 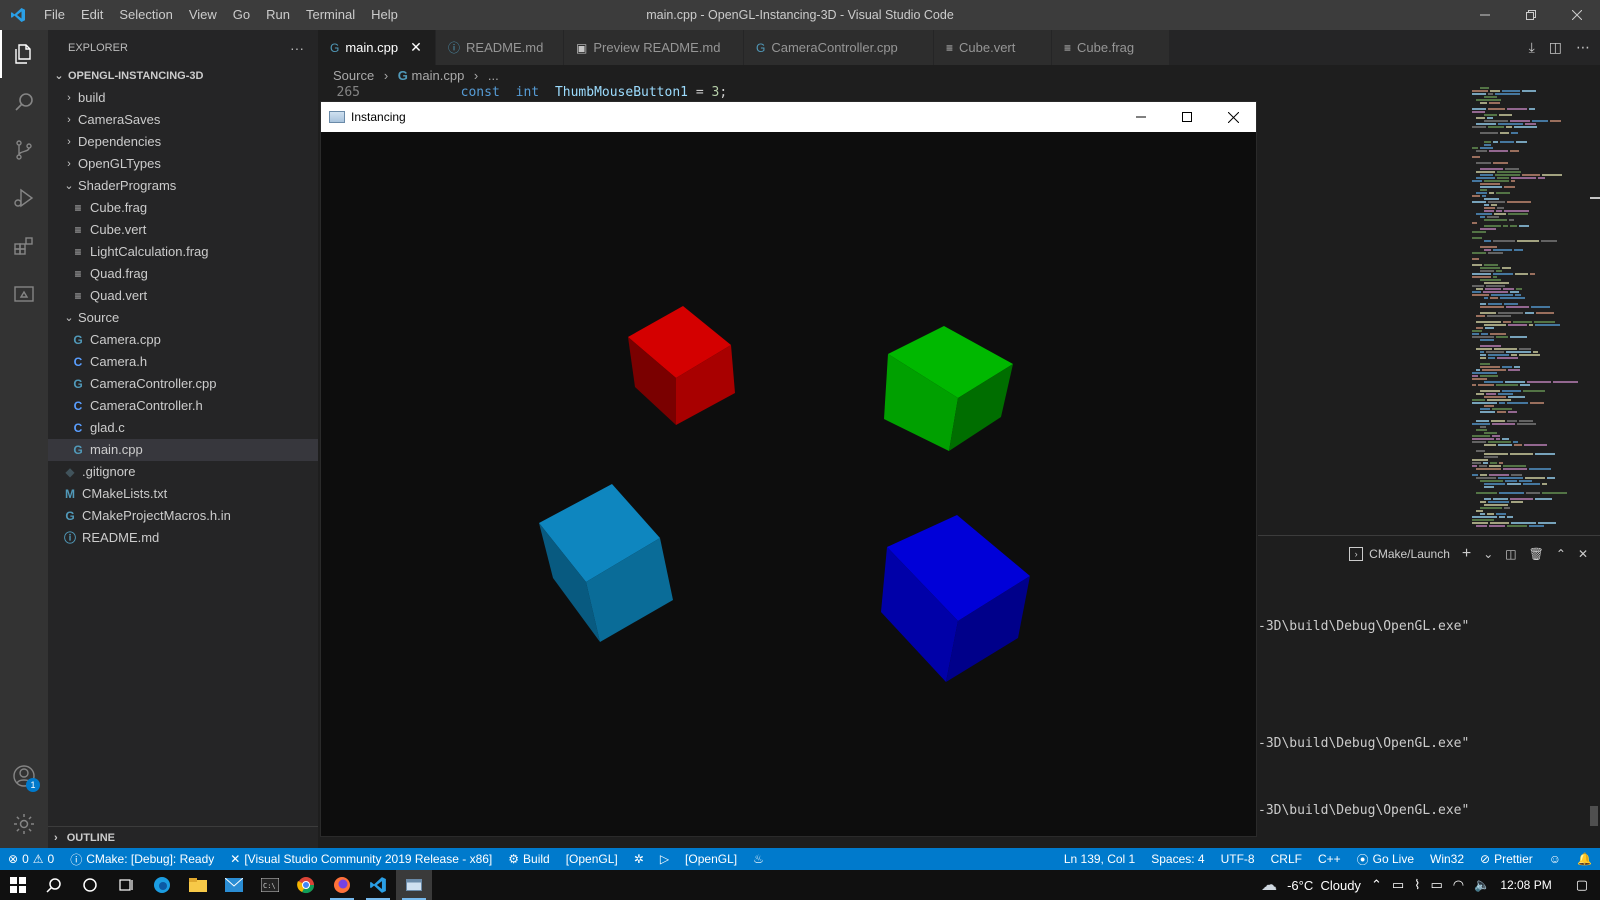 I want to click on close-panel-icon: ✕, so click(x=1583, y=554).